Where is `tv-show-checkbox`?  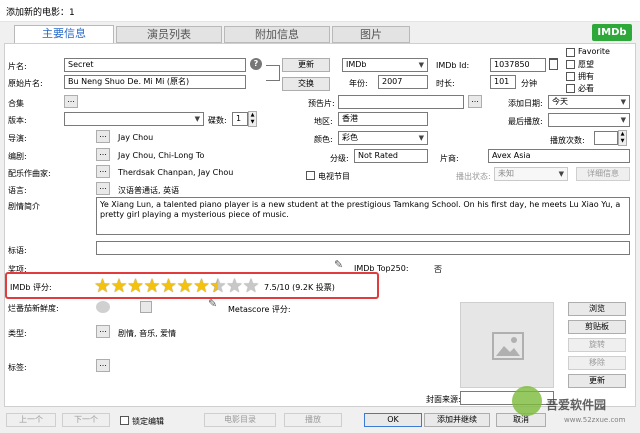
tv-show-checkbox is located at coordinates (310, 175).